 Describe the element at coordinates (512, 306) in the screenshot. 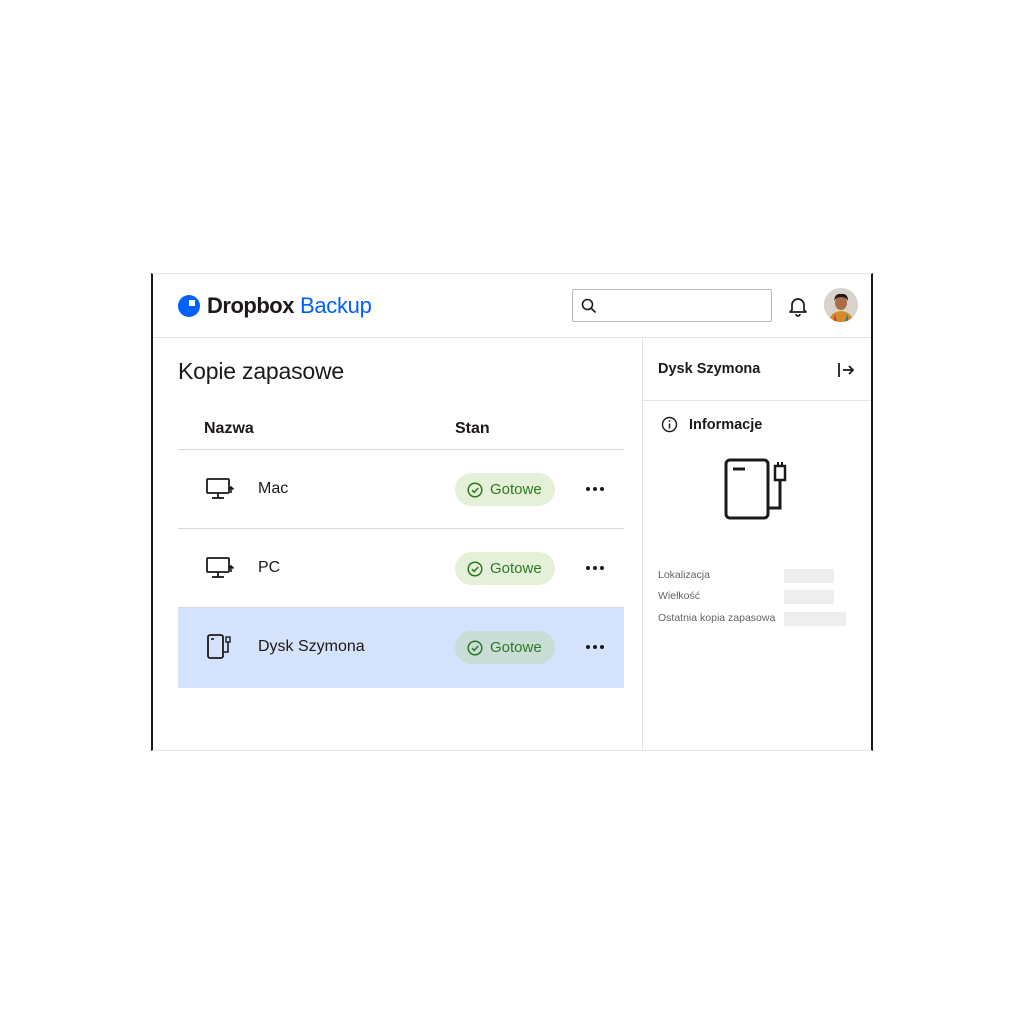

I see `top-bar: Dropbox Backup` at that location.